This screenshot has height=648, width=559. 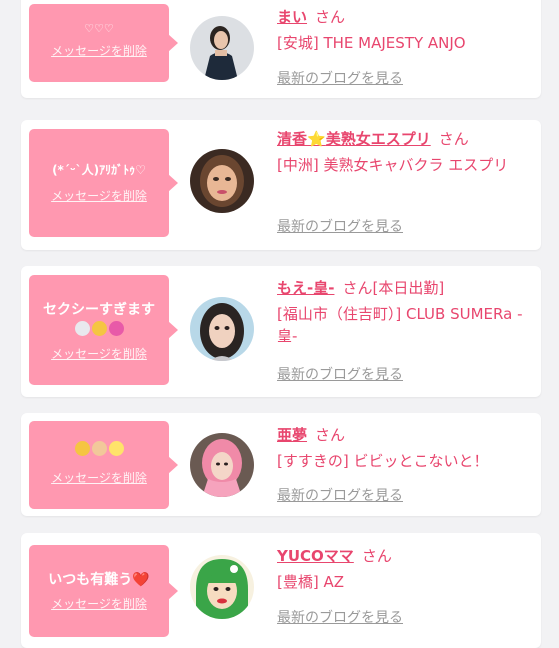 What do you see at coordinates (393, 165) in the screenshot?
I see `shop-info: [中洲] 美熟女キャバクラ エスプリ` at bounding box center [393, 165].